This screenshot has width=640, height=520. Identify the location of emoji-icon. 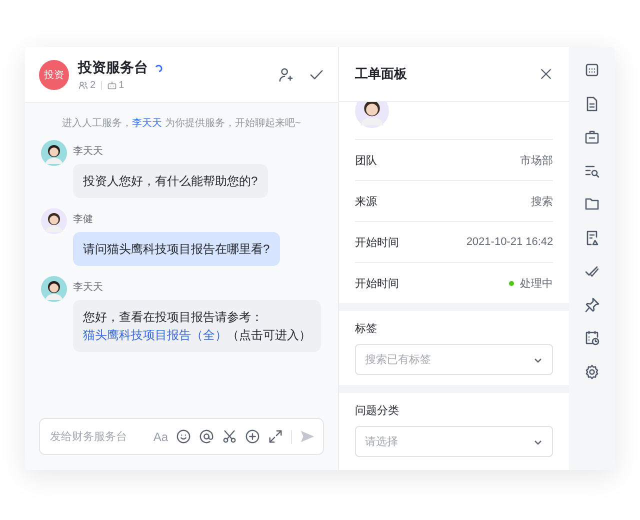
(183, 436).